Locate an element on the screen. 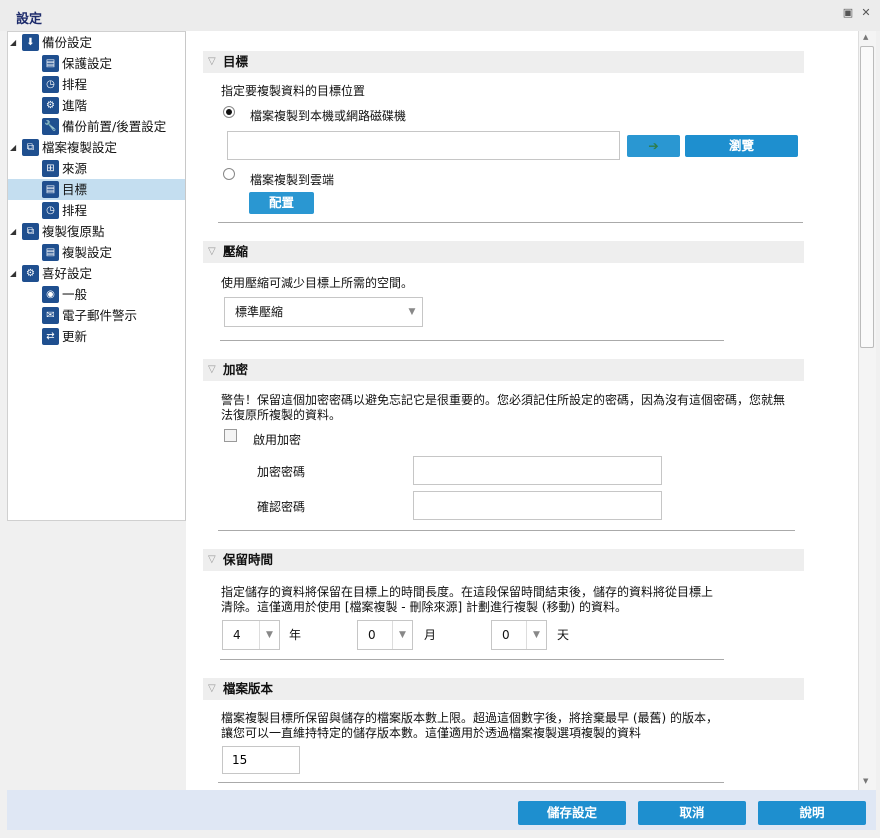  section-header-retention: ▽ 保留時間 is located at coordinates (503, 560).